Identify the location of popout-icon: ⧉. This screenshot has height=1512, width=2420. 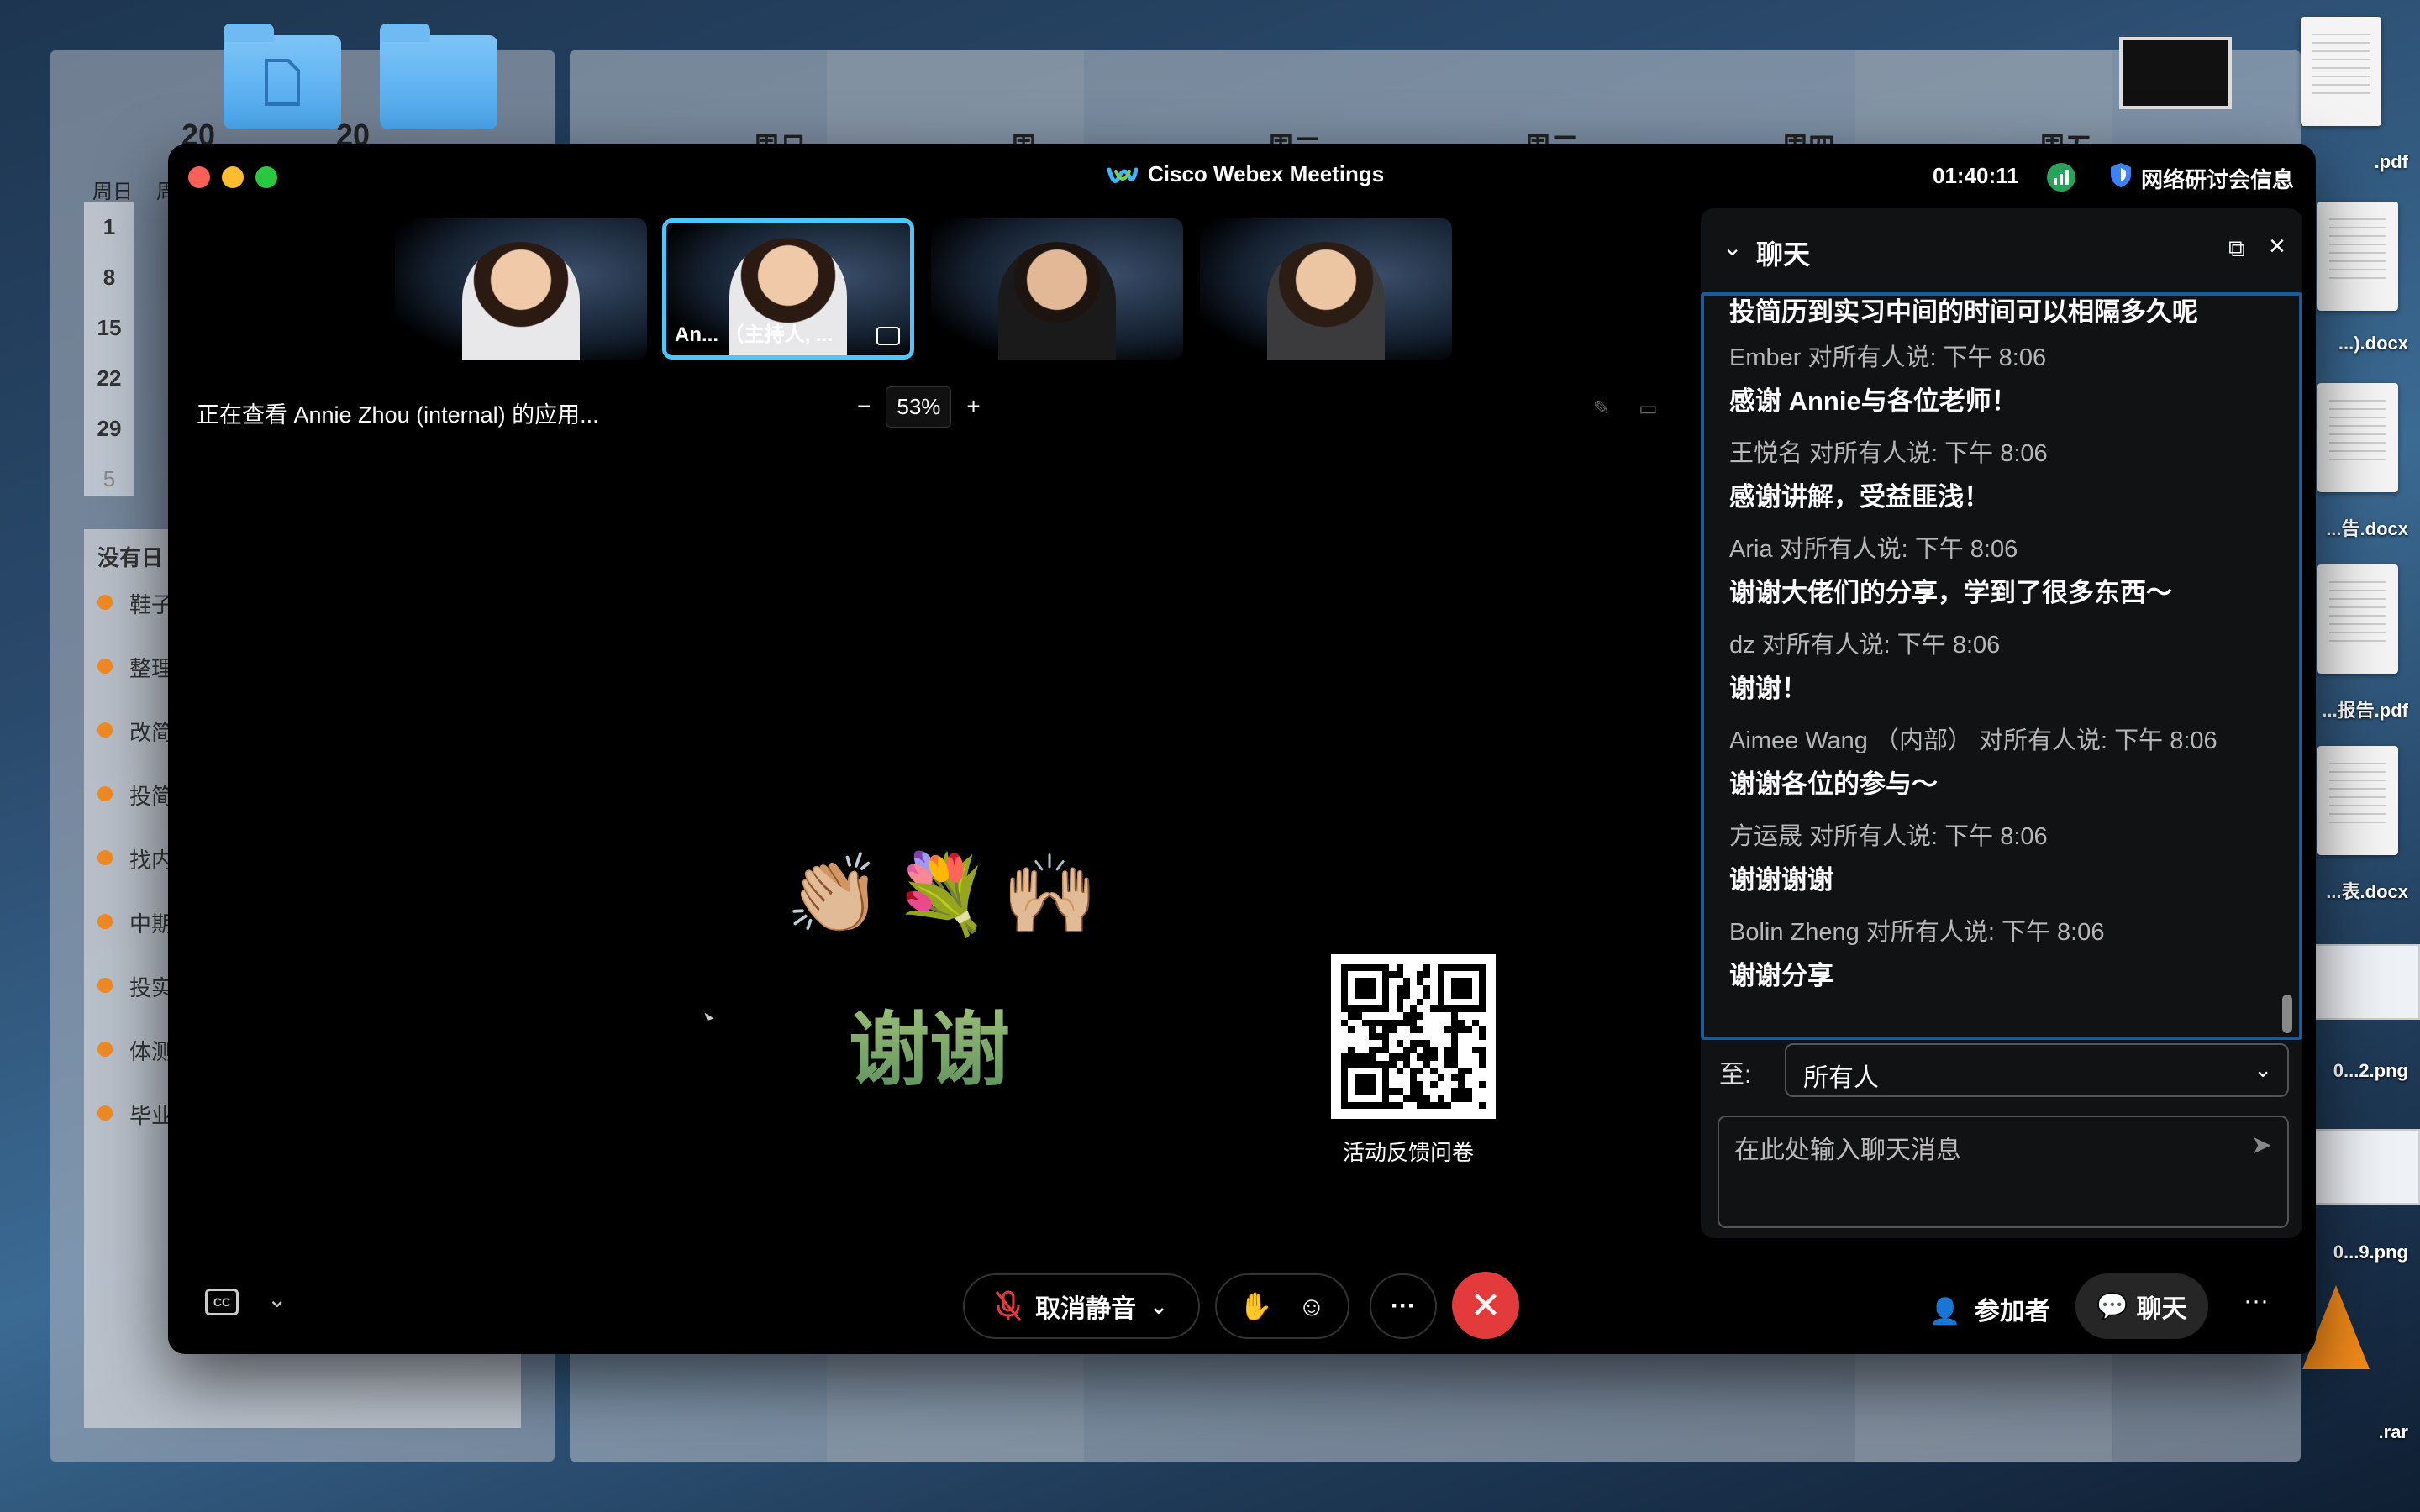
(2236, 249).